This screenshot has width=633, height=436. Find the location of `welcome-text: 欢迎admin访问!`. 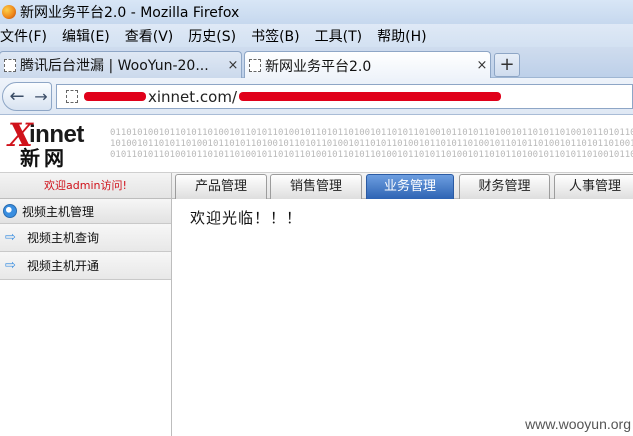

welcome-text: 欢迎admin访问! is located at coordinates (86, 186).